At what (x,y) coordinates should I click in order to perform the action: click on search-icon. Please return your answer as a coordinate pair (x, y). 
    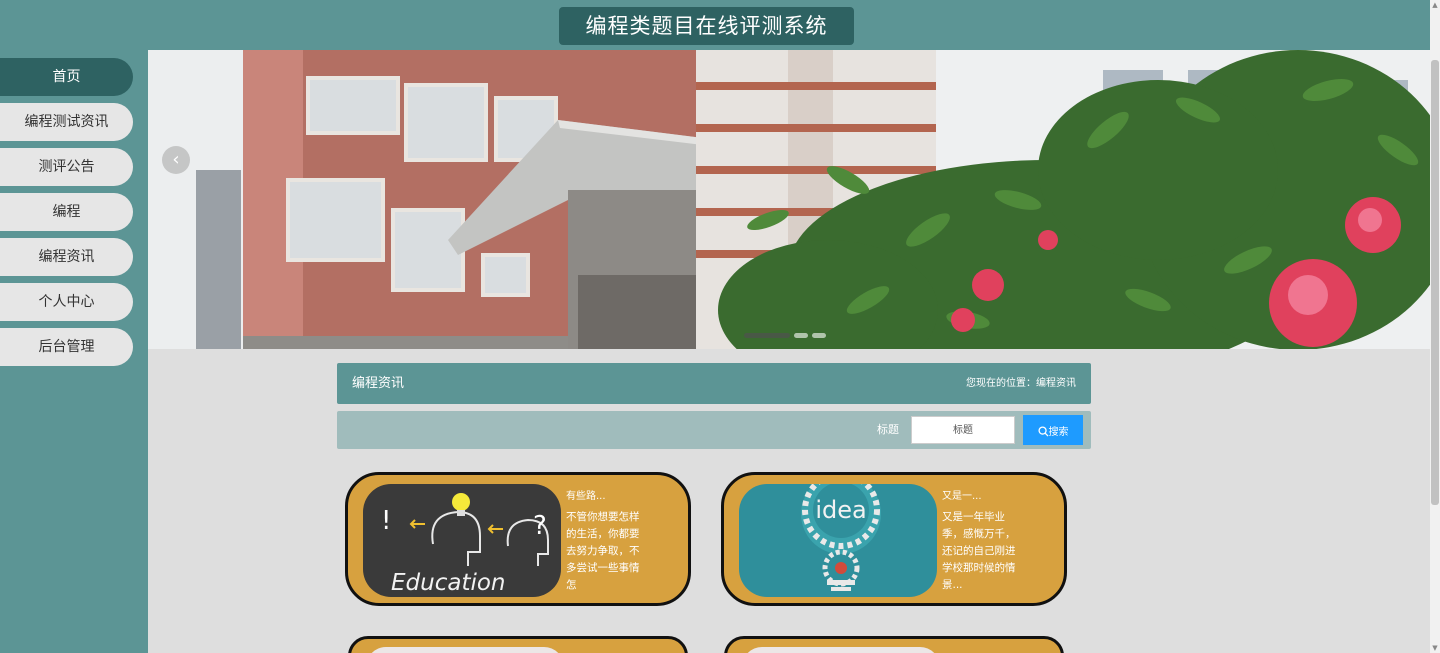
    Looking at the image, I should click on (1043, 431).